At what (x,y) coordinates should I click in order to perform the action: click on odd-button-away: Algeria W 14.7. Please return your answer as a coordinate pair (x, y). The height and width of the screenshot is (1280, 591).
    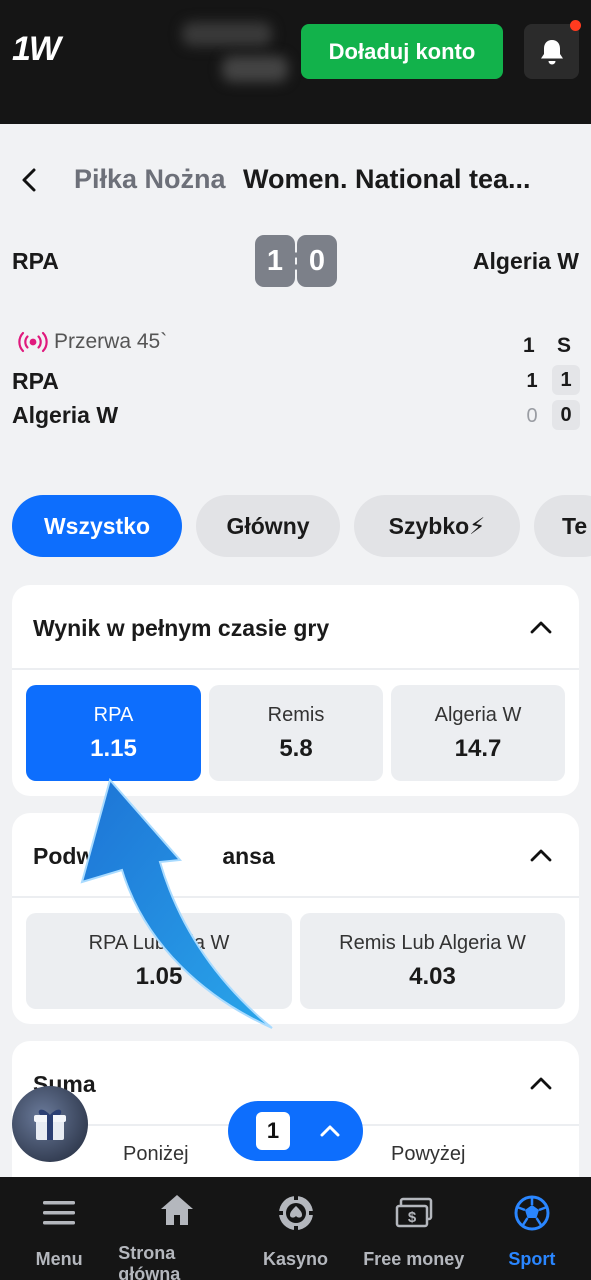
    Looking at the image, I should click on (478, 733).